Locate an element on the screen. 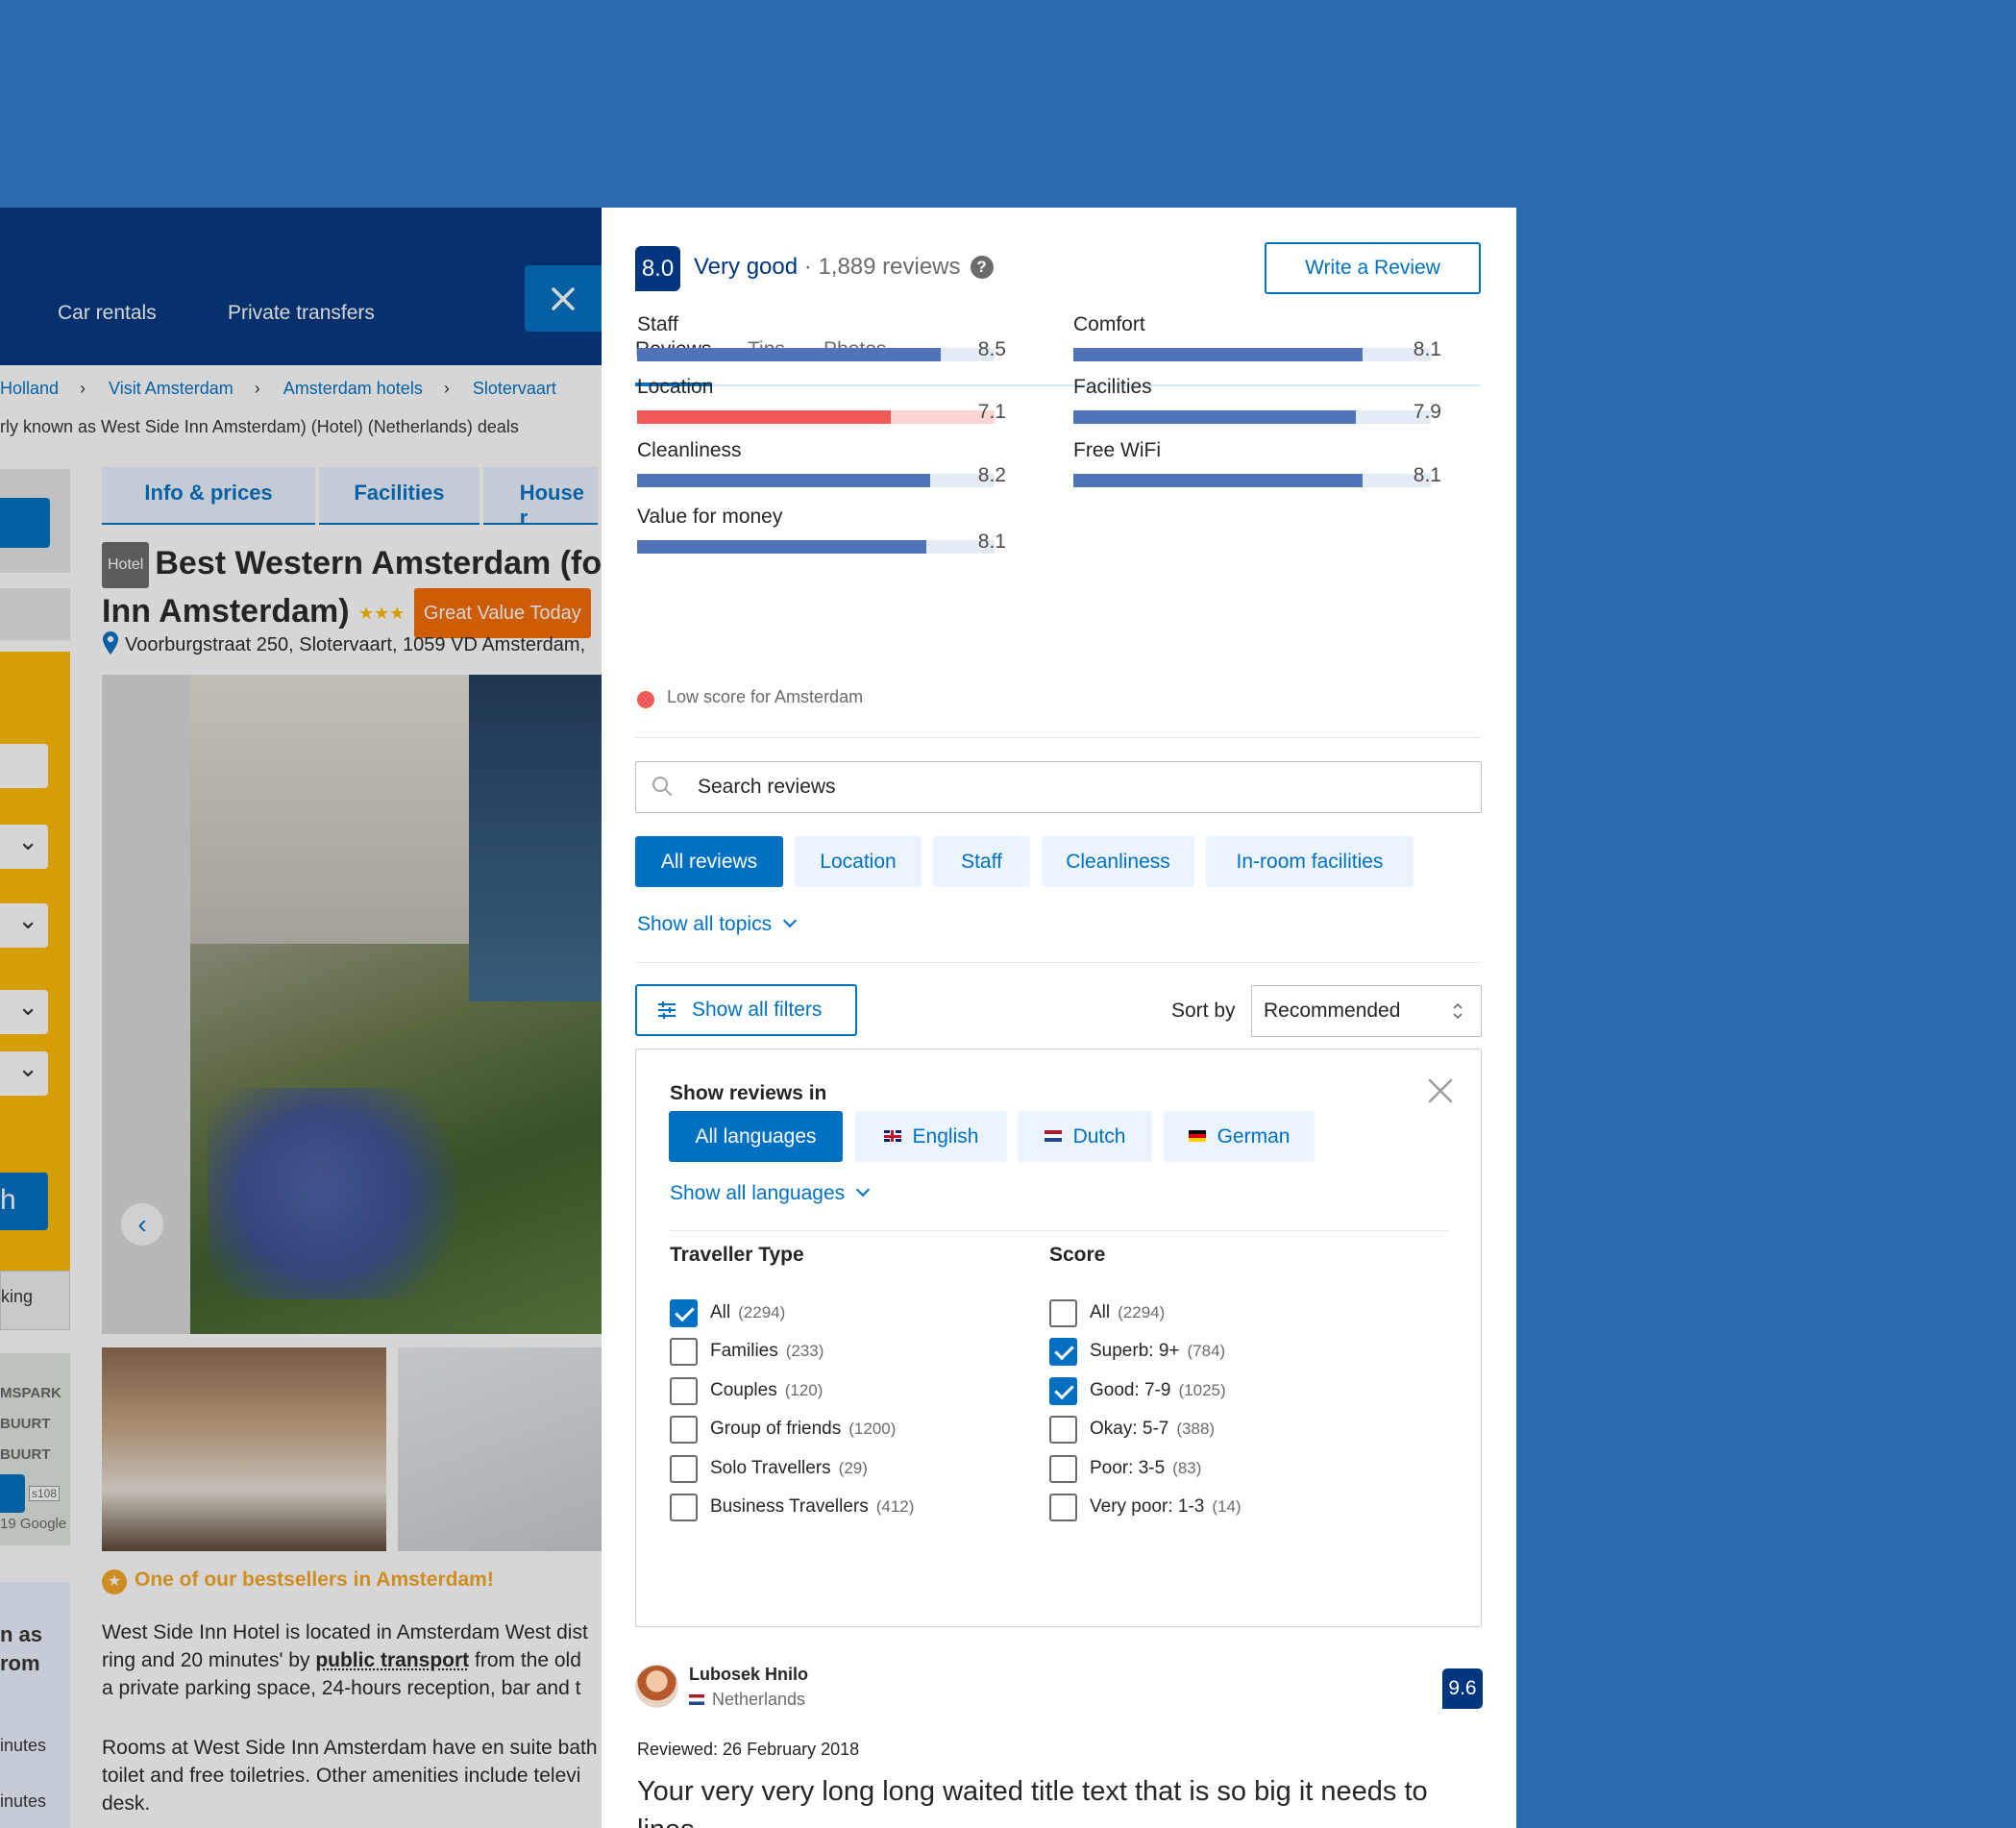 The width and height of the screenshot is (2016, 1828). language-dutch: Dutch is located at coordinates (1085, 1136).